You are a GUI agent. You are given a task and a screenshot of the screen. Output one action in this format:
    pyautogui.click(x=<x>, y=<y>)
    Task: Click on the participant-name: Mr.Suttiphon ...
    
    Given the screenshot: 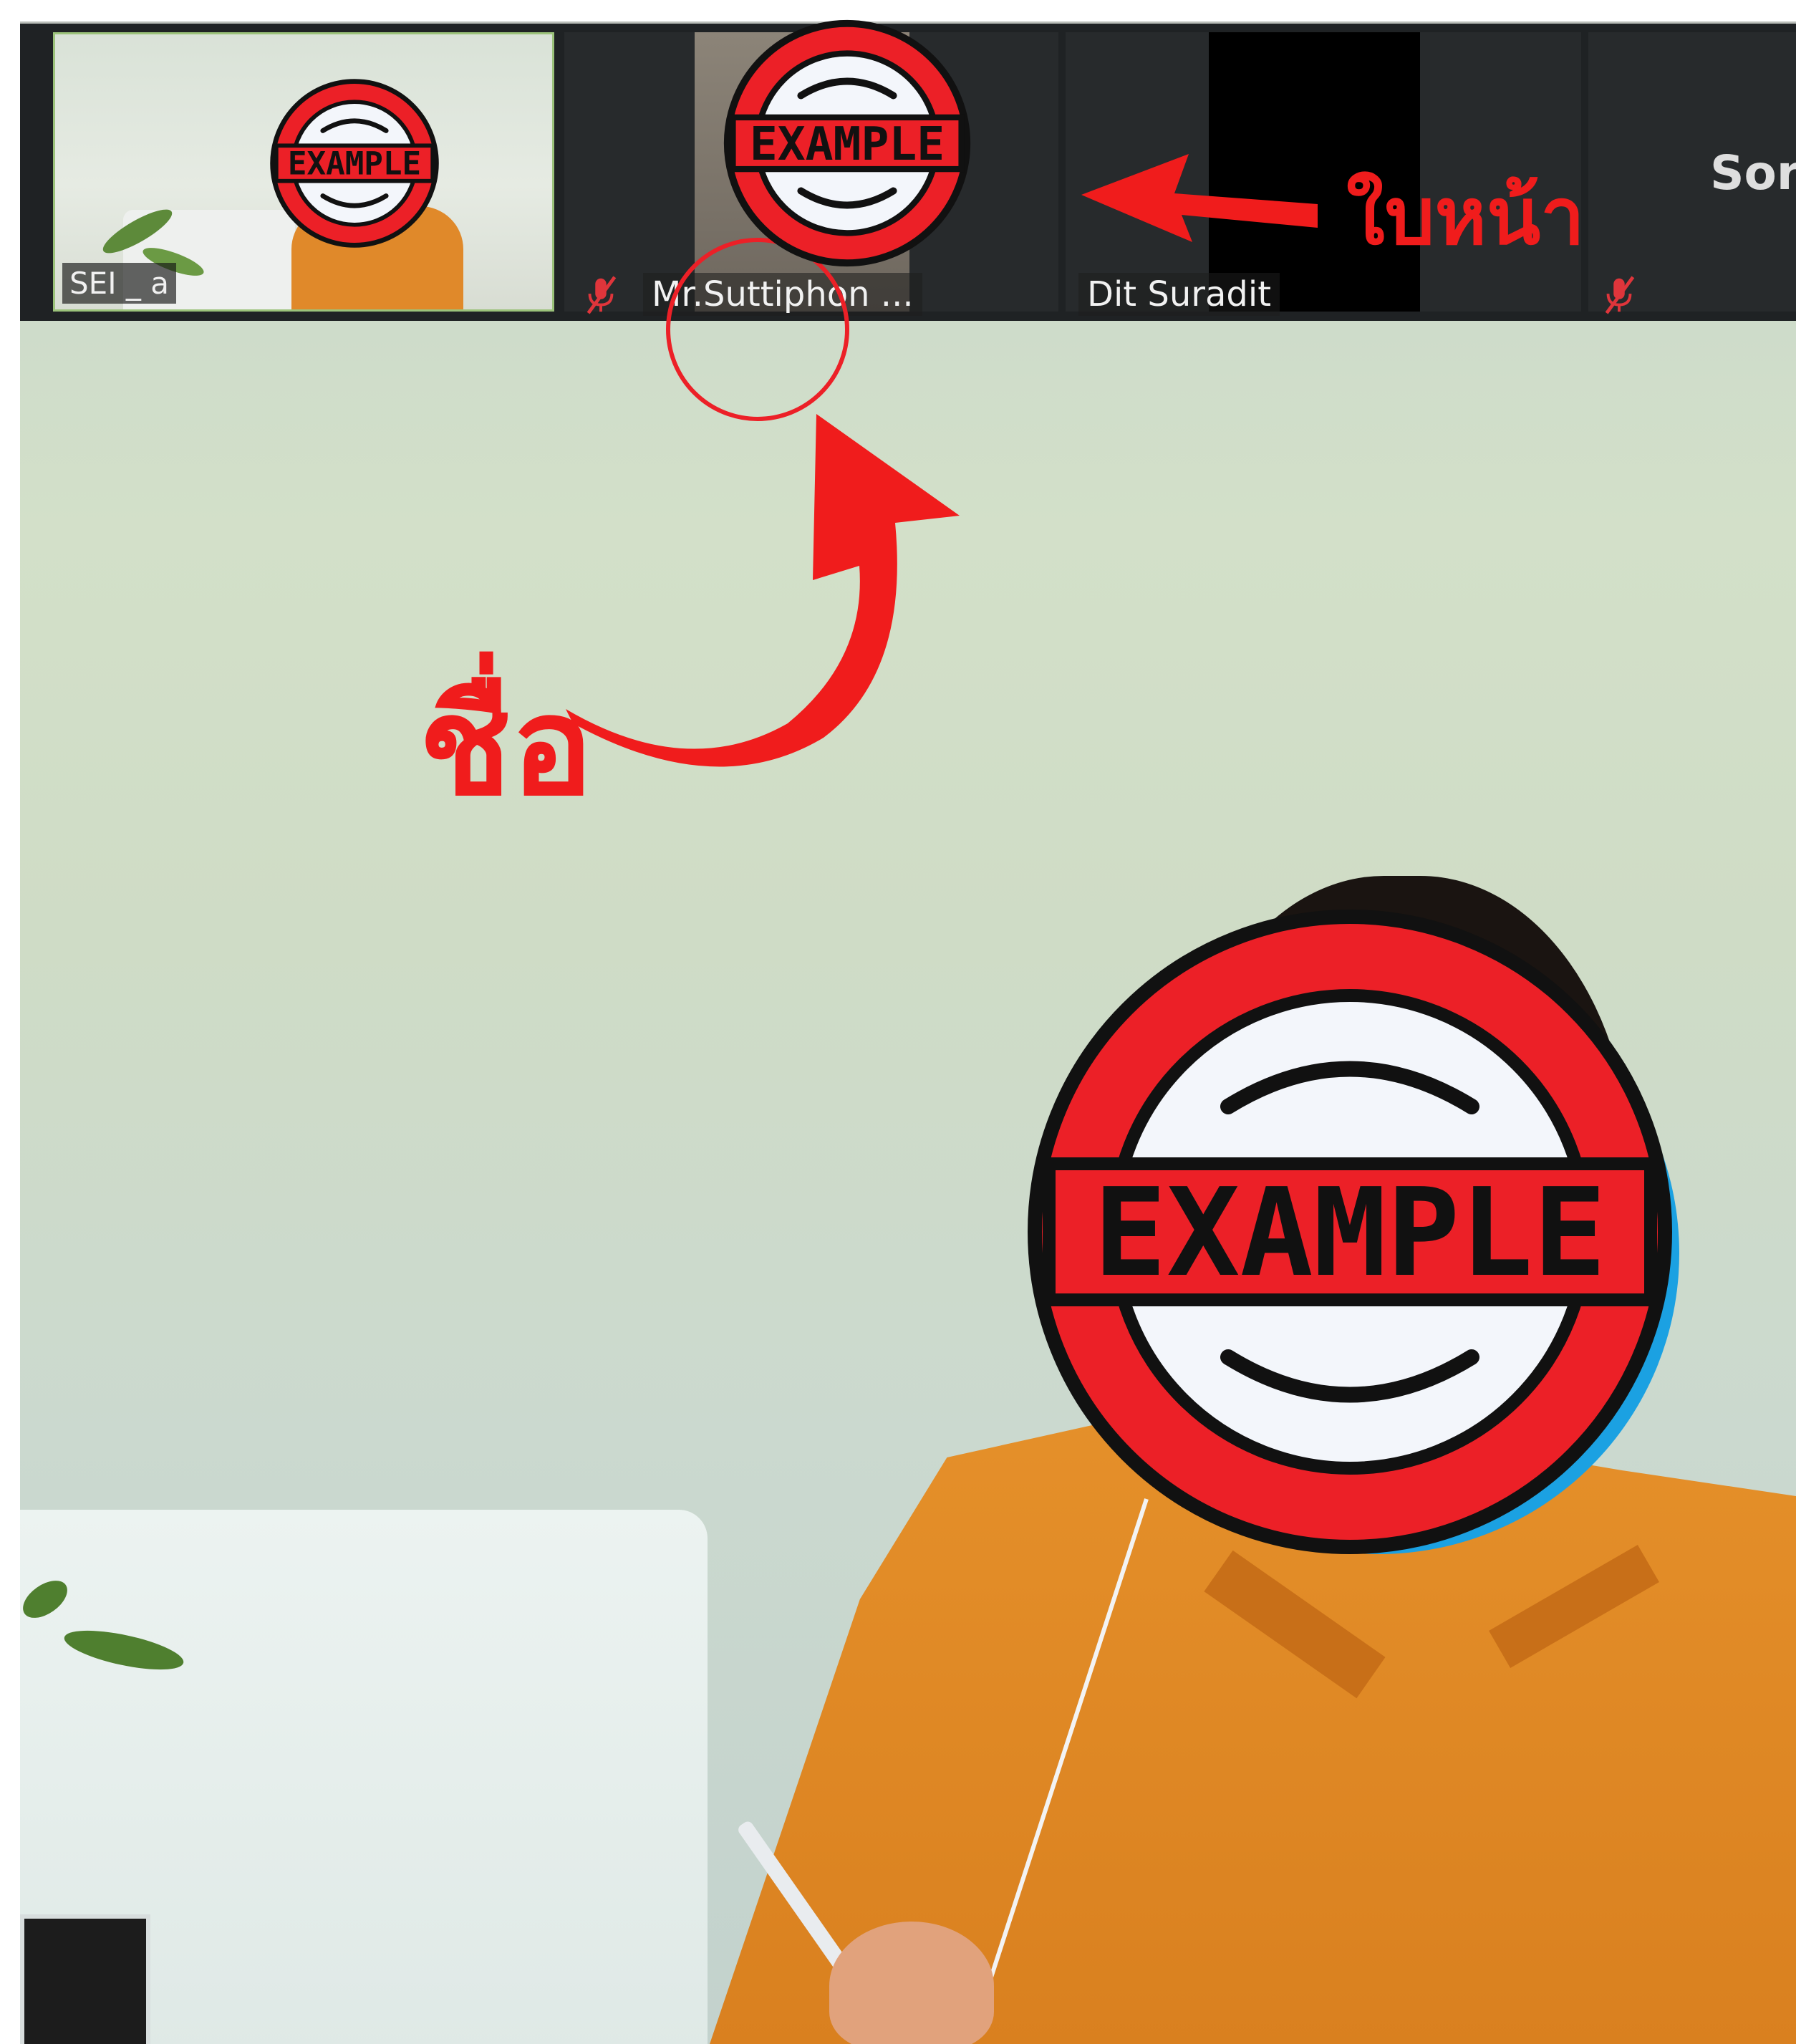 What is the action you would take?
    pyautogui.click(x=783, y=295)
    